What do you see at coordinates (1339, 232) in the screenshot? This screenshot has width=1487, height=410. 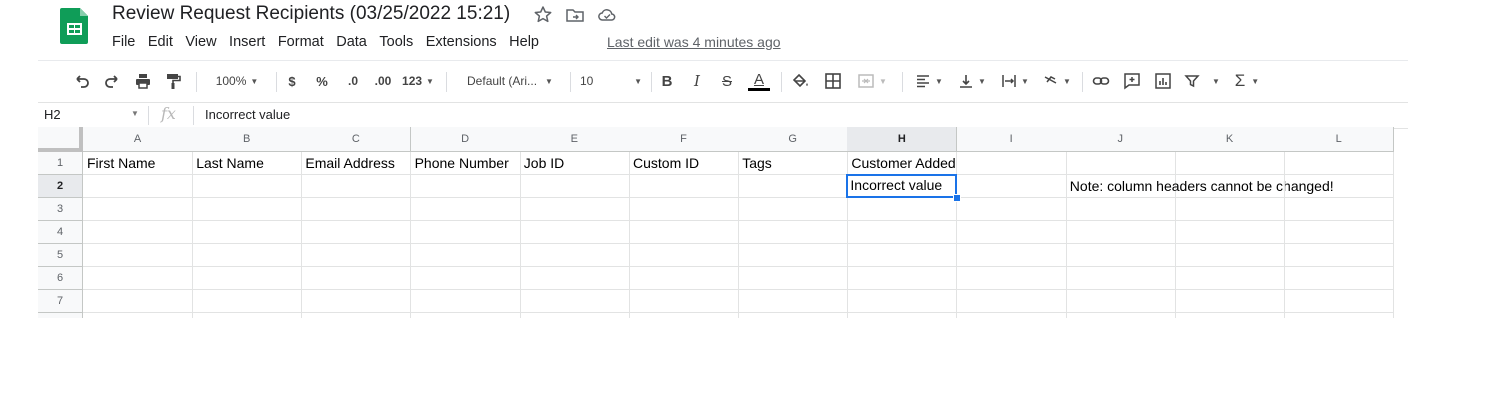 I see `cell-l4` at bounding box center [1339, 232].